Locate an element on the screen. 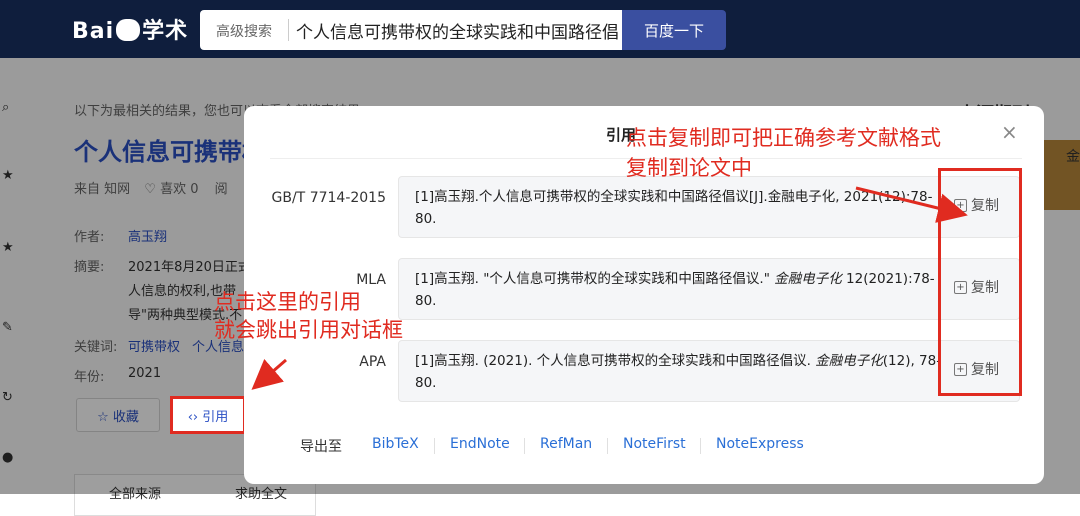 The width and height of the screenshot is (1080, 516). citation-part: [1]高玉翔. "个人信息可携带权的全球实践和中国路径倡议." is located at coordinates (595, 279).